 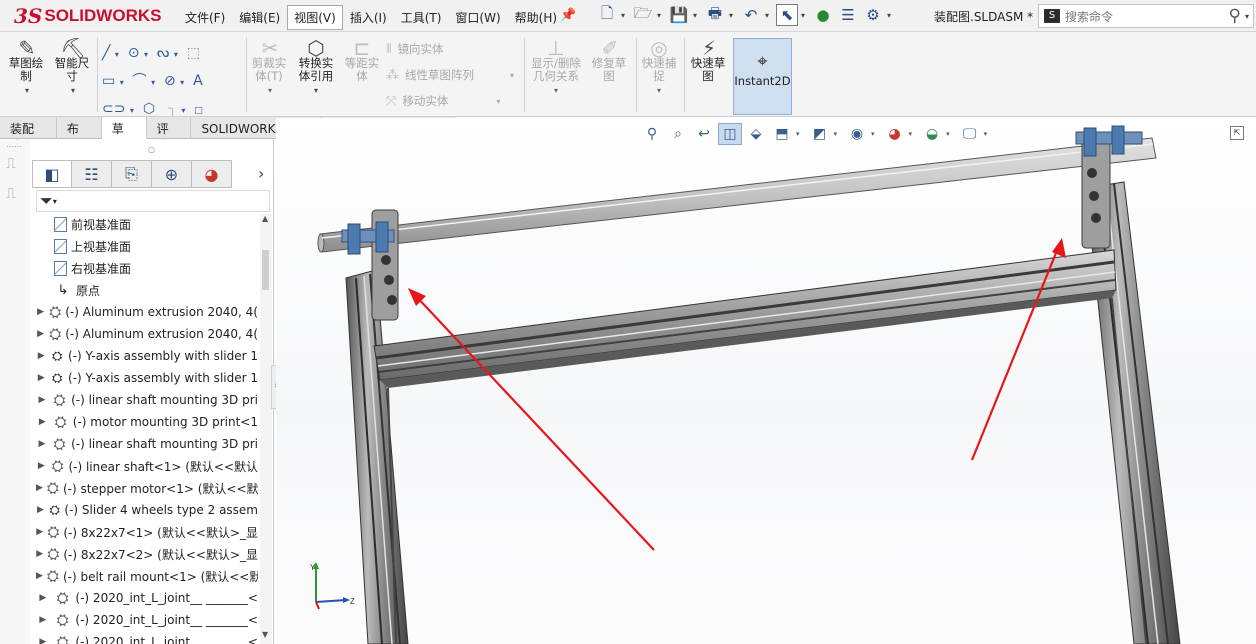 What do you see at coordinates (151, 149) in the screenshot?
I see `panel-handle-icon: ○` at bounding box center [151, 149].